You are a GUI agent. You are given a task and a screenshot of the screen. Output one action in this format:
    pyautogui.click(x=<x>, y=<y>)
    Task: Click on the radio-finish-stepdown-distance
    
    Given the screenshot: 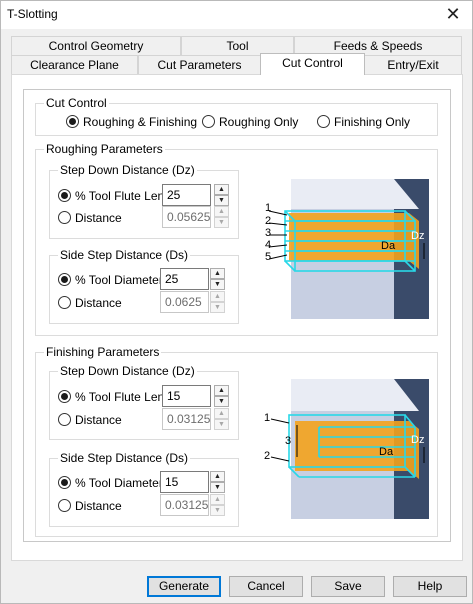 What is the action you would take?
    pyautogui.click(x=64, y=419)
    